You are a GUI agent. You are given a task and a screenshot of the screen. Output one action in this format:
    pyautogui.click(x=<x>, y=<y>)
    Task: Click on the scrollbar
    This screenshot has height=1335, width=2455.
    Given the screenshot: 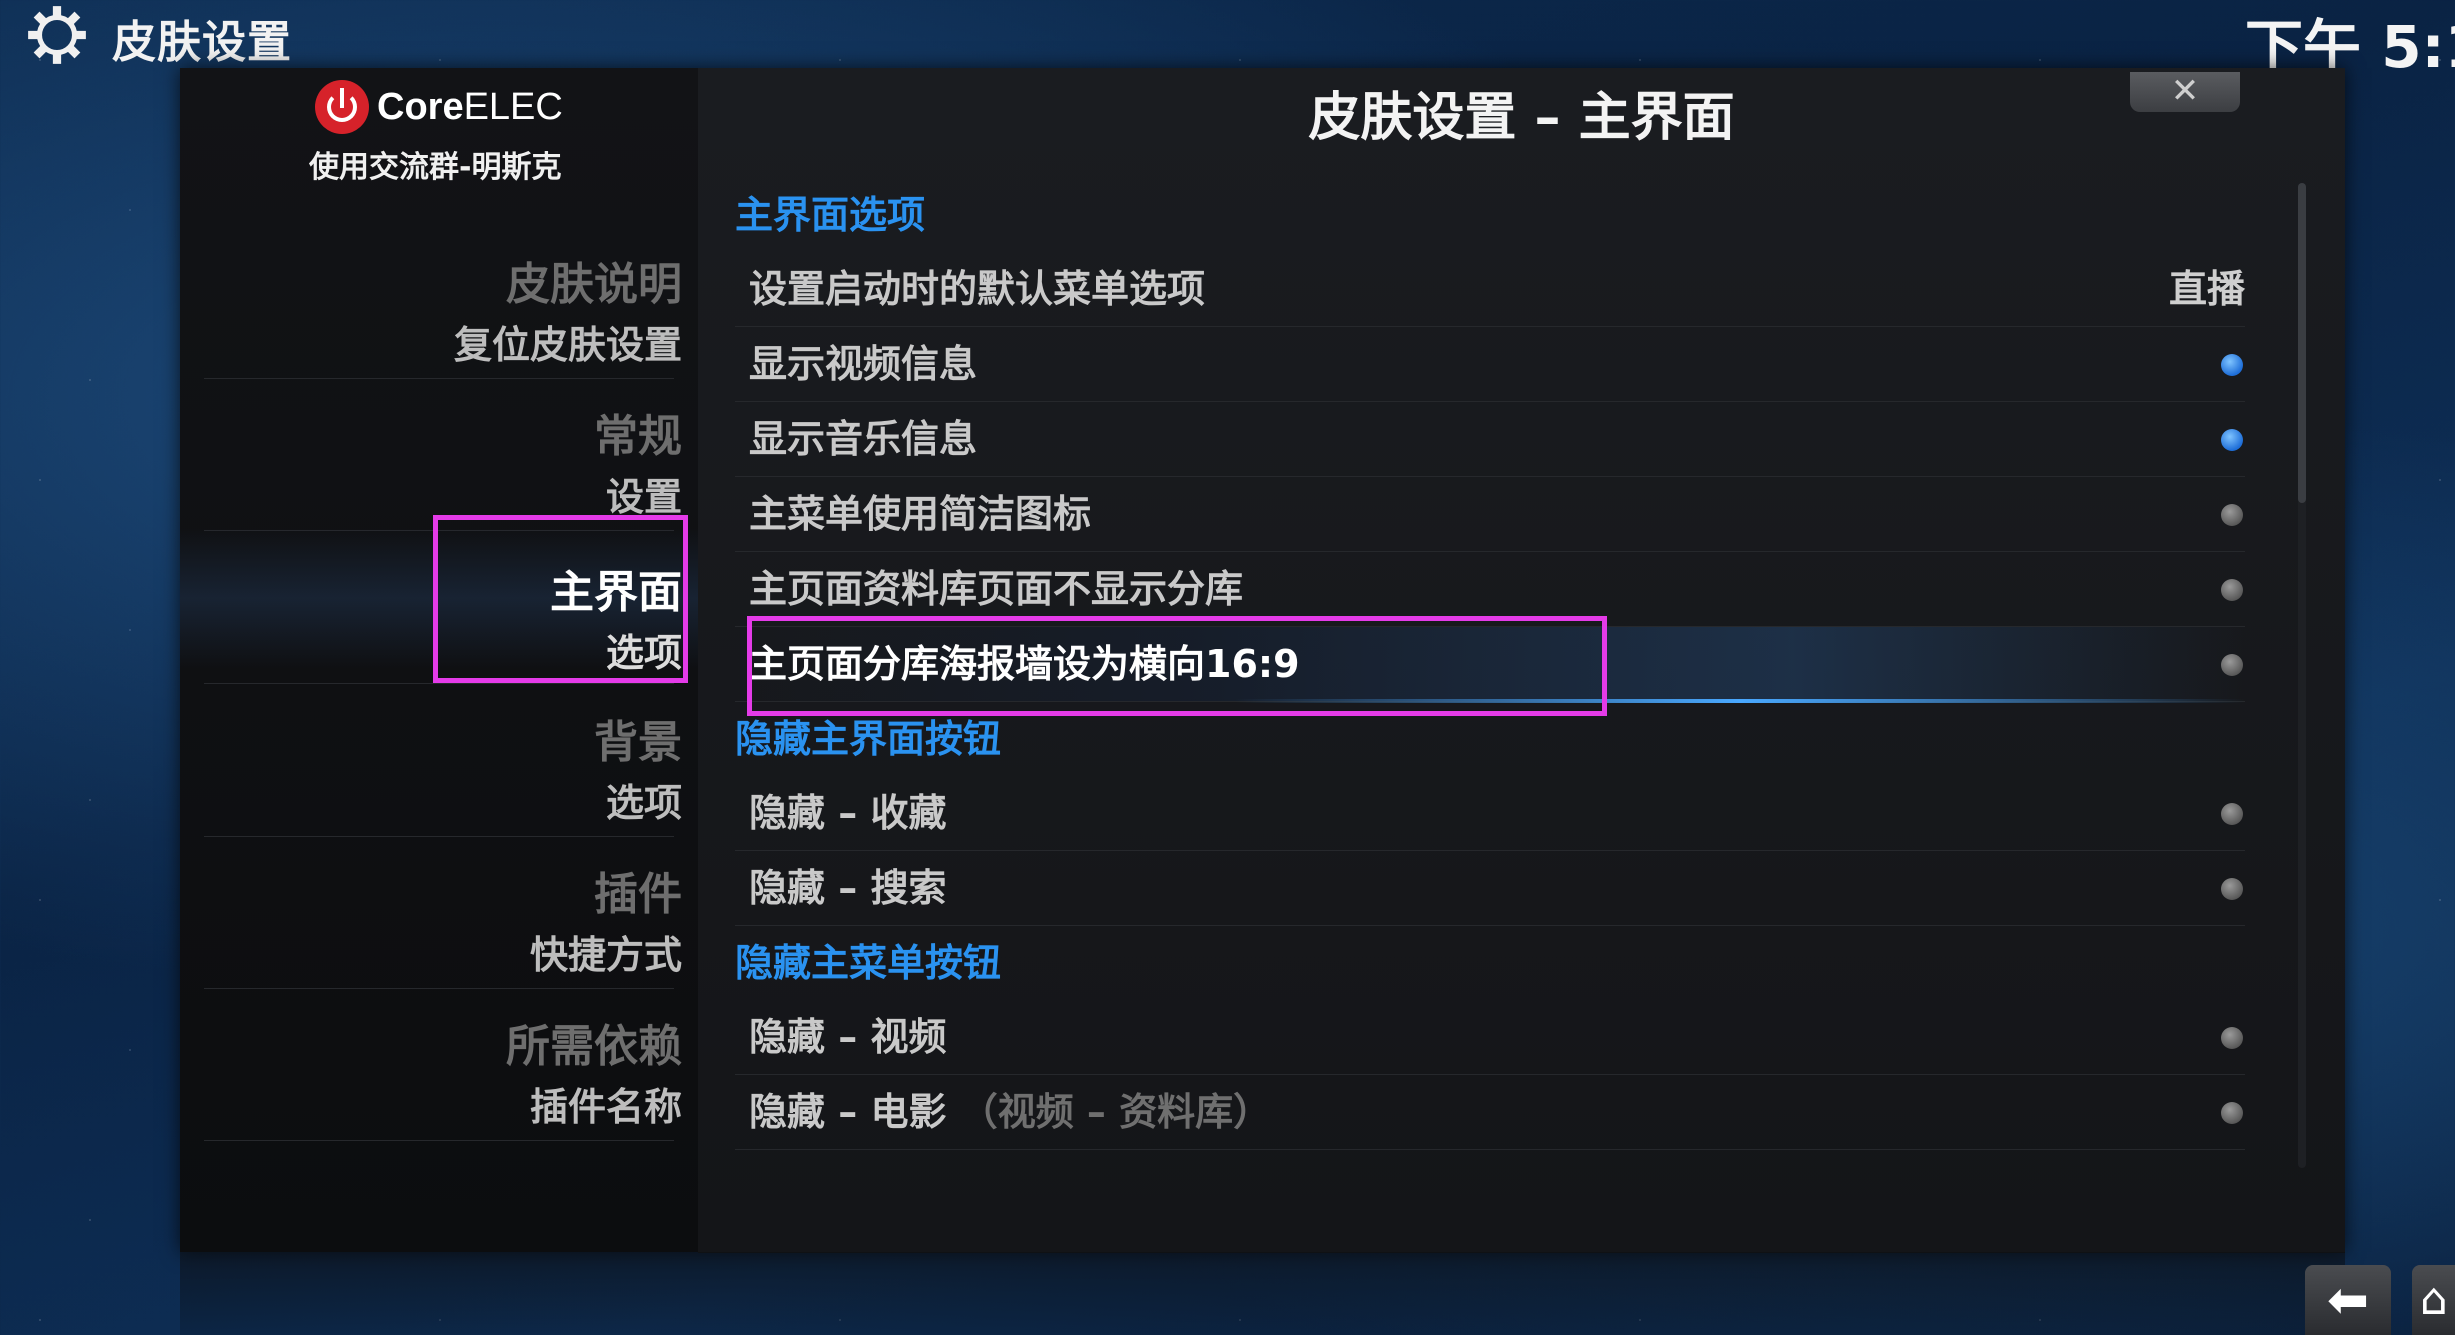 What is the action you would take?
    pyautogui.click(x=2302, y=675)
    